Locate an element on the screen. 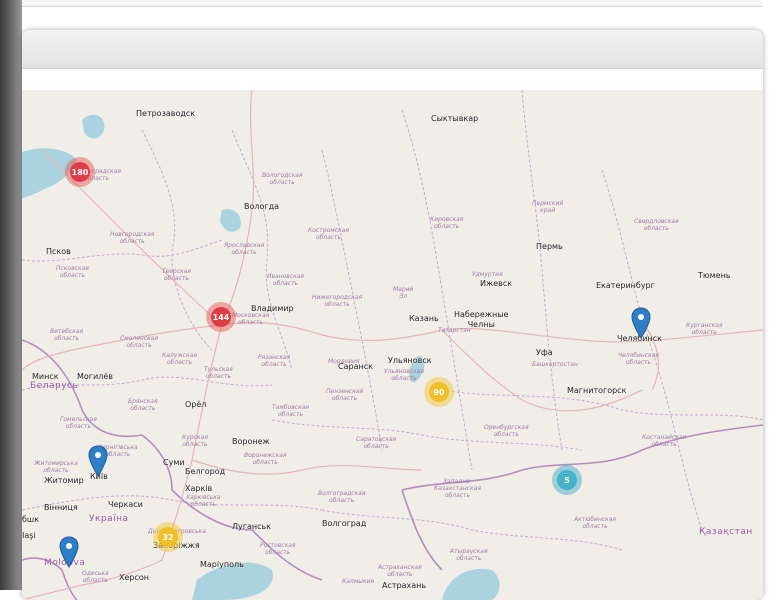  region-tver: Тверская область is located at coordinates (176, 275).